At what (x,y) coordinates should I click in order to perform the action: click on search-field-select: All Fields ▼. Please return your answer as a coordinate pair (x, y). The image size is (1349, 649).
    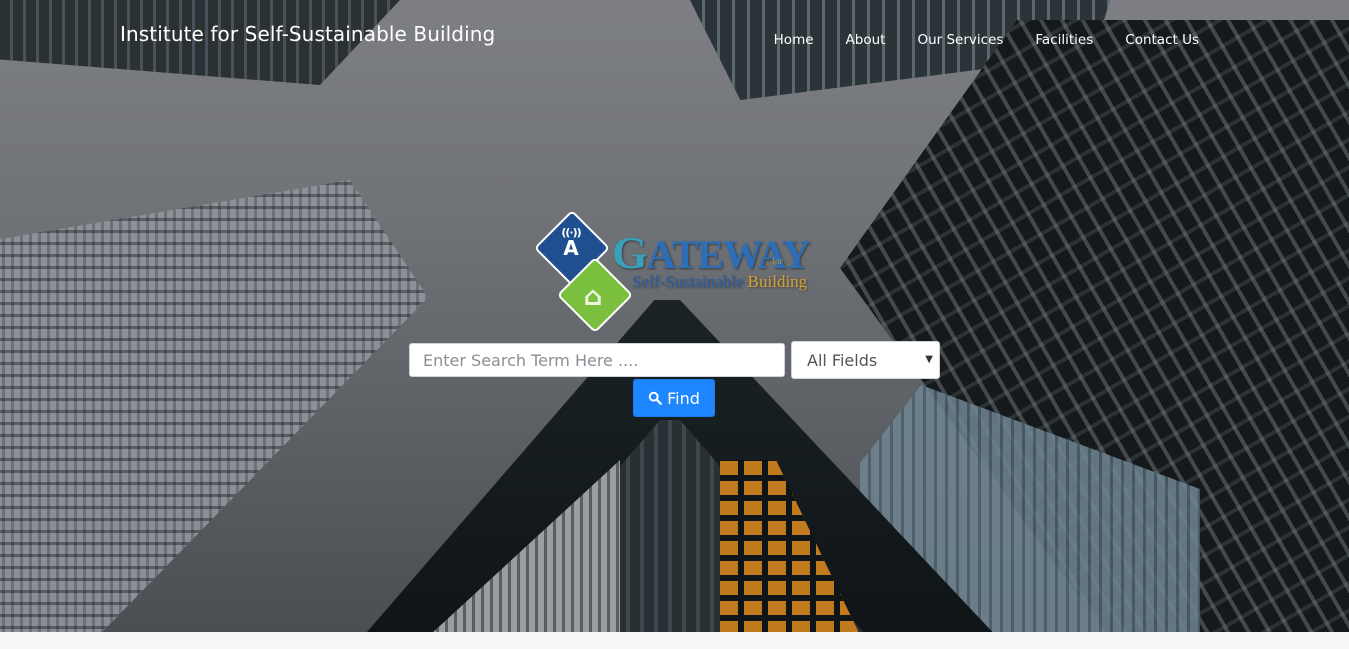
    Looking at the image, I should click on (865, 360).